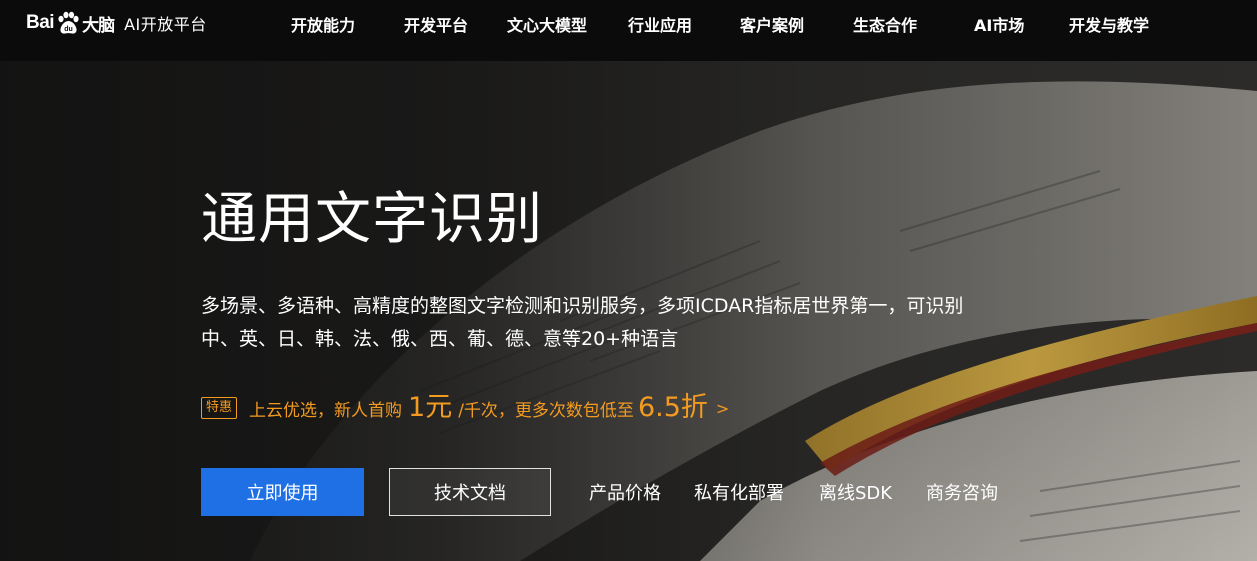  Describe the element at coordinates (282, 492) in the screenshot. I see `use-now-button: 立即使用` at that location.